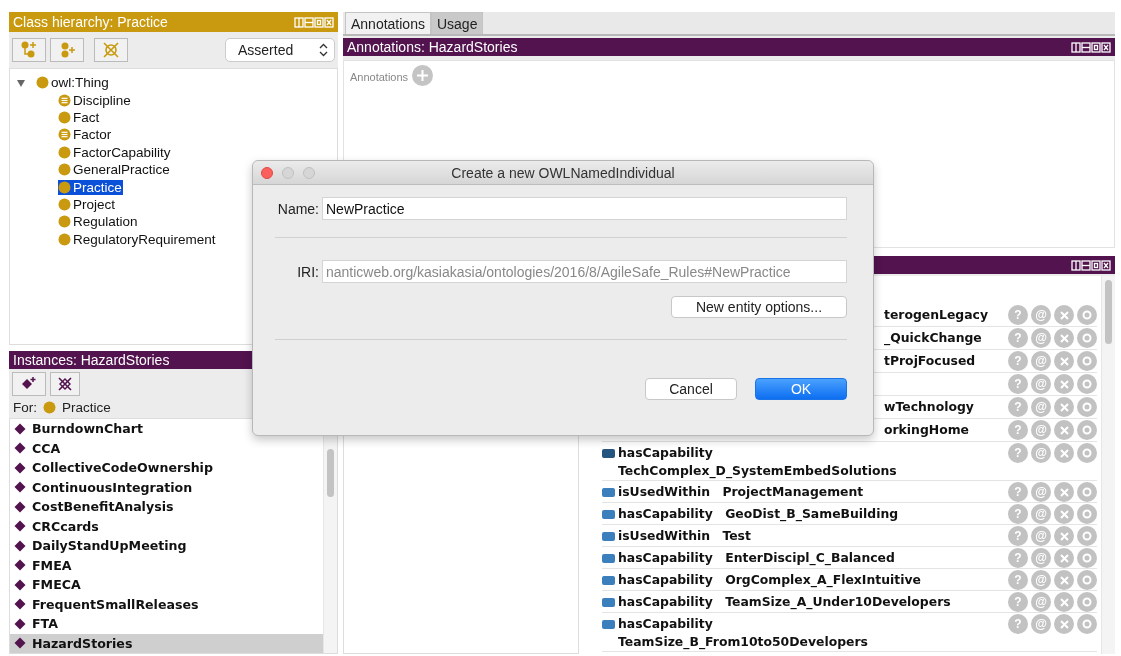 This screenshot has height=656, width=1121. Describe the element at coordinates (388, 23) in the screenshot. I see `tab: Annotations` at that location.